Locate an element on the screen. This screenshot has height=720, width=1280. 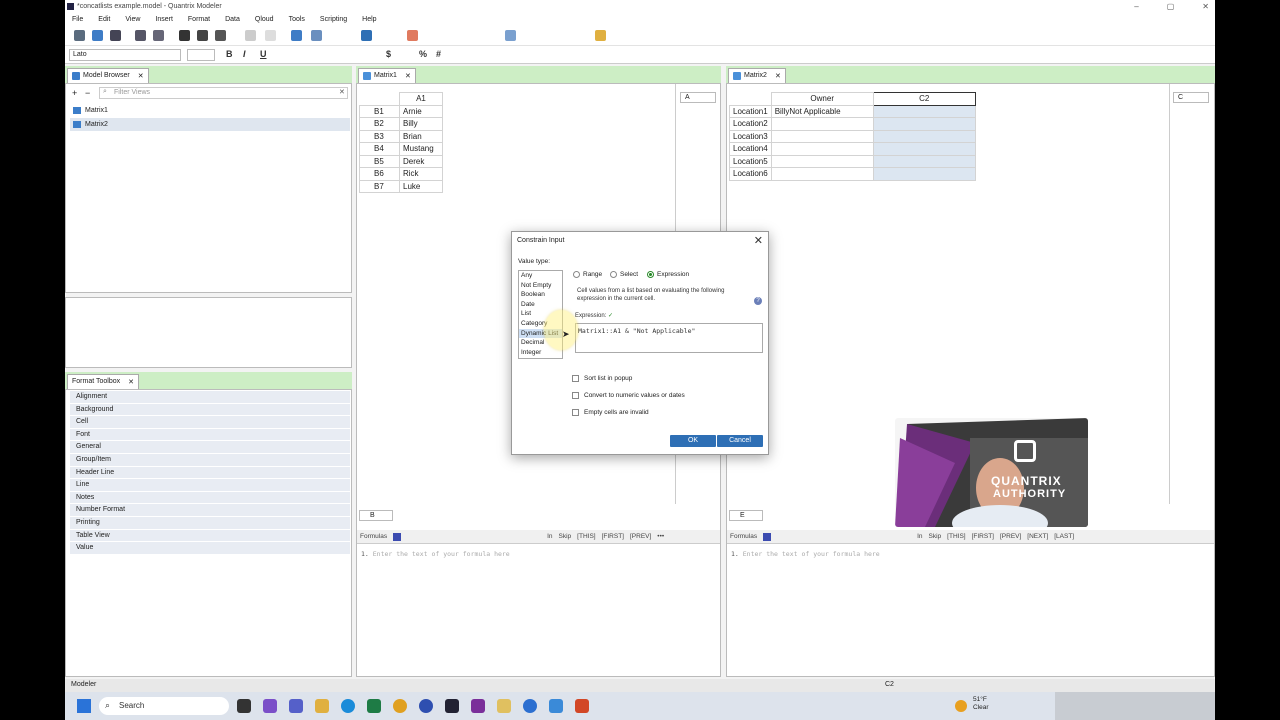
data-cell: BillyNot Applicable is located at coordinates (822, 111).